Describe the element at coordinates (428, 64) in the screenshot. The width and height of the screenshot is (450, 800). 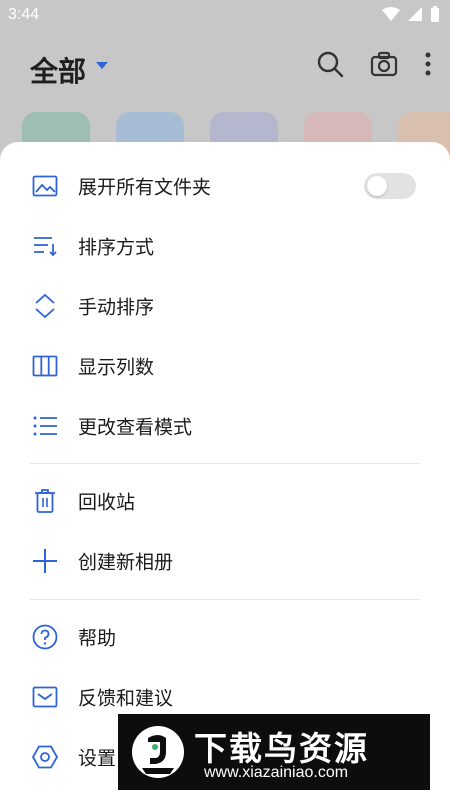
I see `more-vert-icon` at that location.